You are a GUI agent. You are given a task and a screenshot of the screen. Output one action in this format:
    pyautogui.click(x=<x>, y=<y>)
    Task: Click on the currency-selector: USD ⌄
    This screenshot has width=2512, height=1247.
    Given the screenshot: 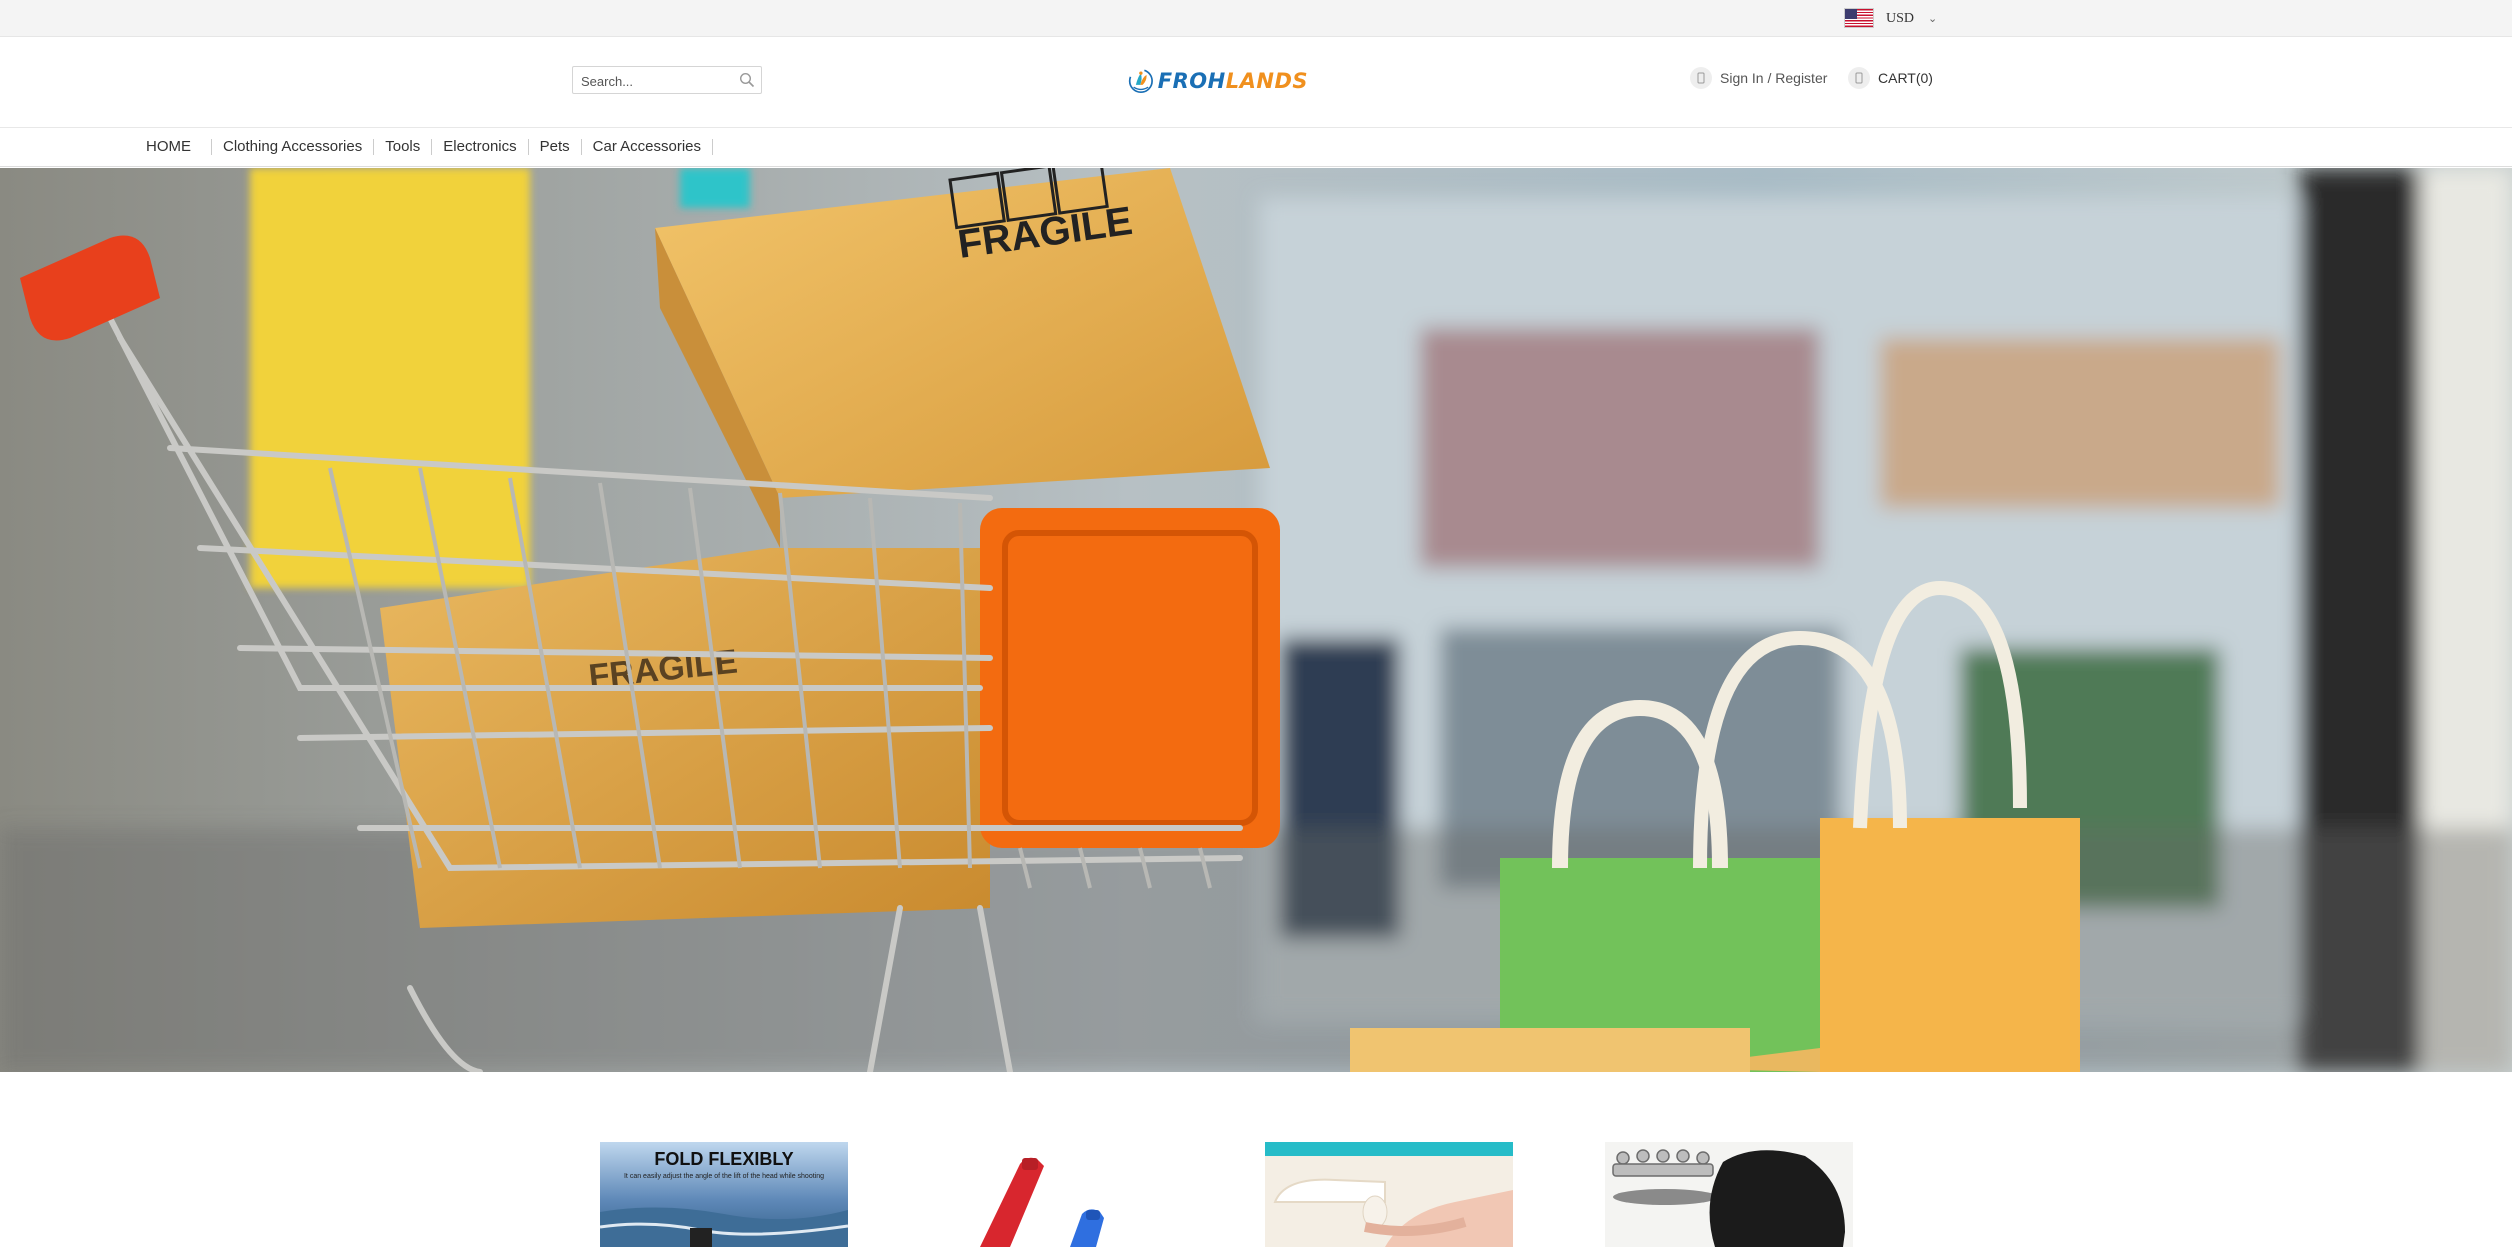 What is the action you would take?
    pyautogui.click(x=1890, y=18)
    